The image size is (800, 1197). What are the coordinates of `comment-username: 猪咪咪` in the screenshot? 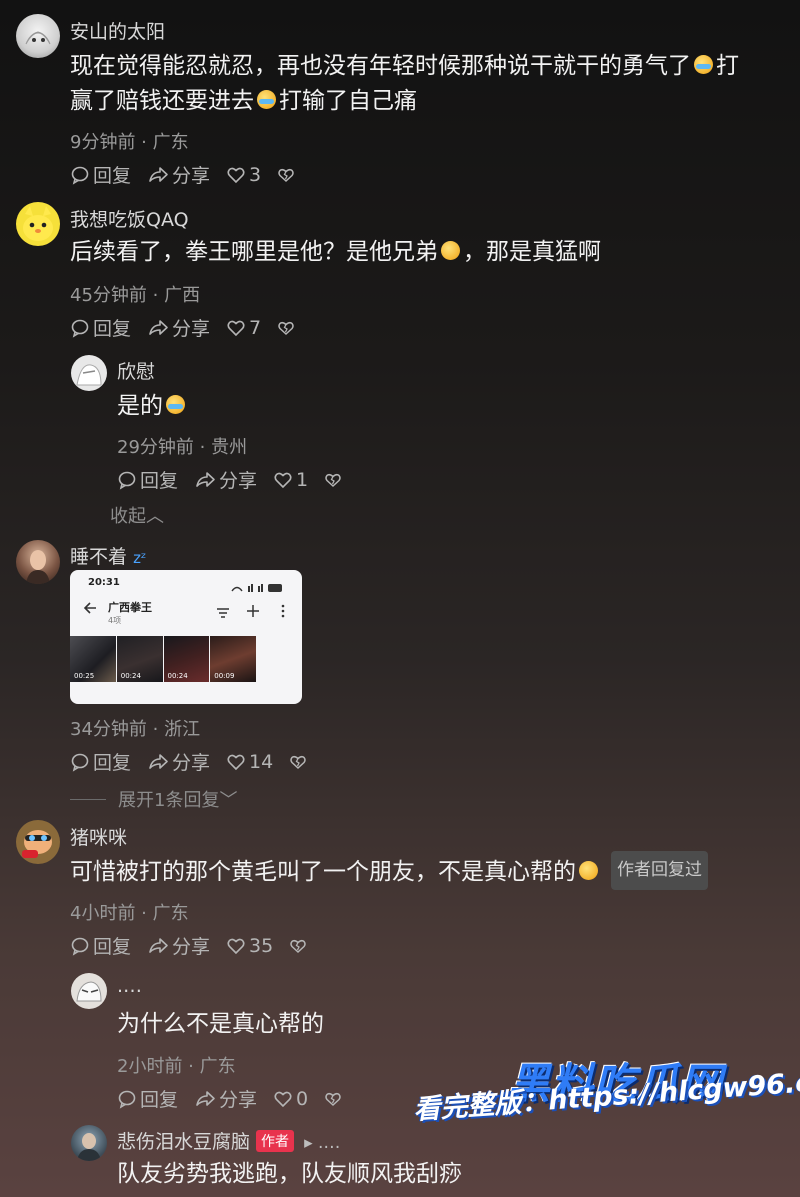 It's located at (98, 836).